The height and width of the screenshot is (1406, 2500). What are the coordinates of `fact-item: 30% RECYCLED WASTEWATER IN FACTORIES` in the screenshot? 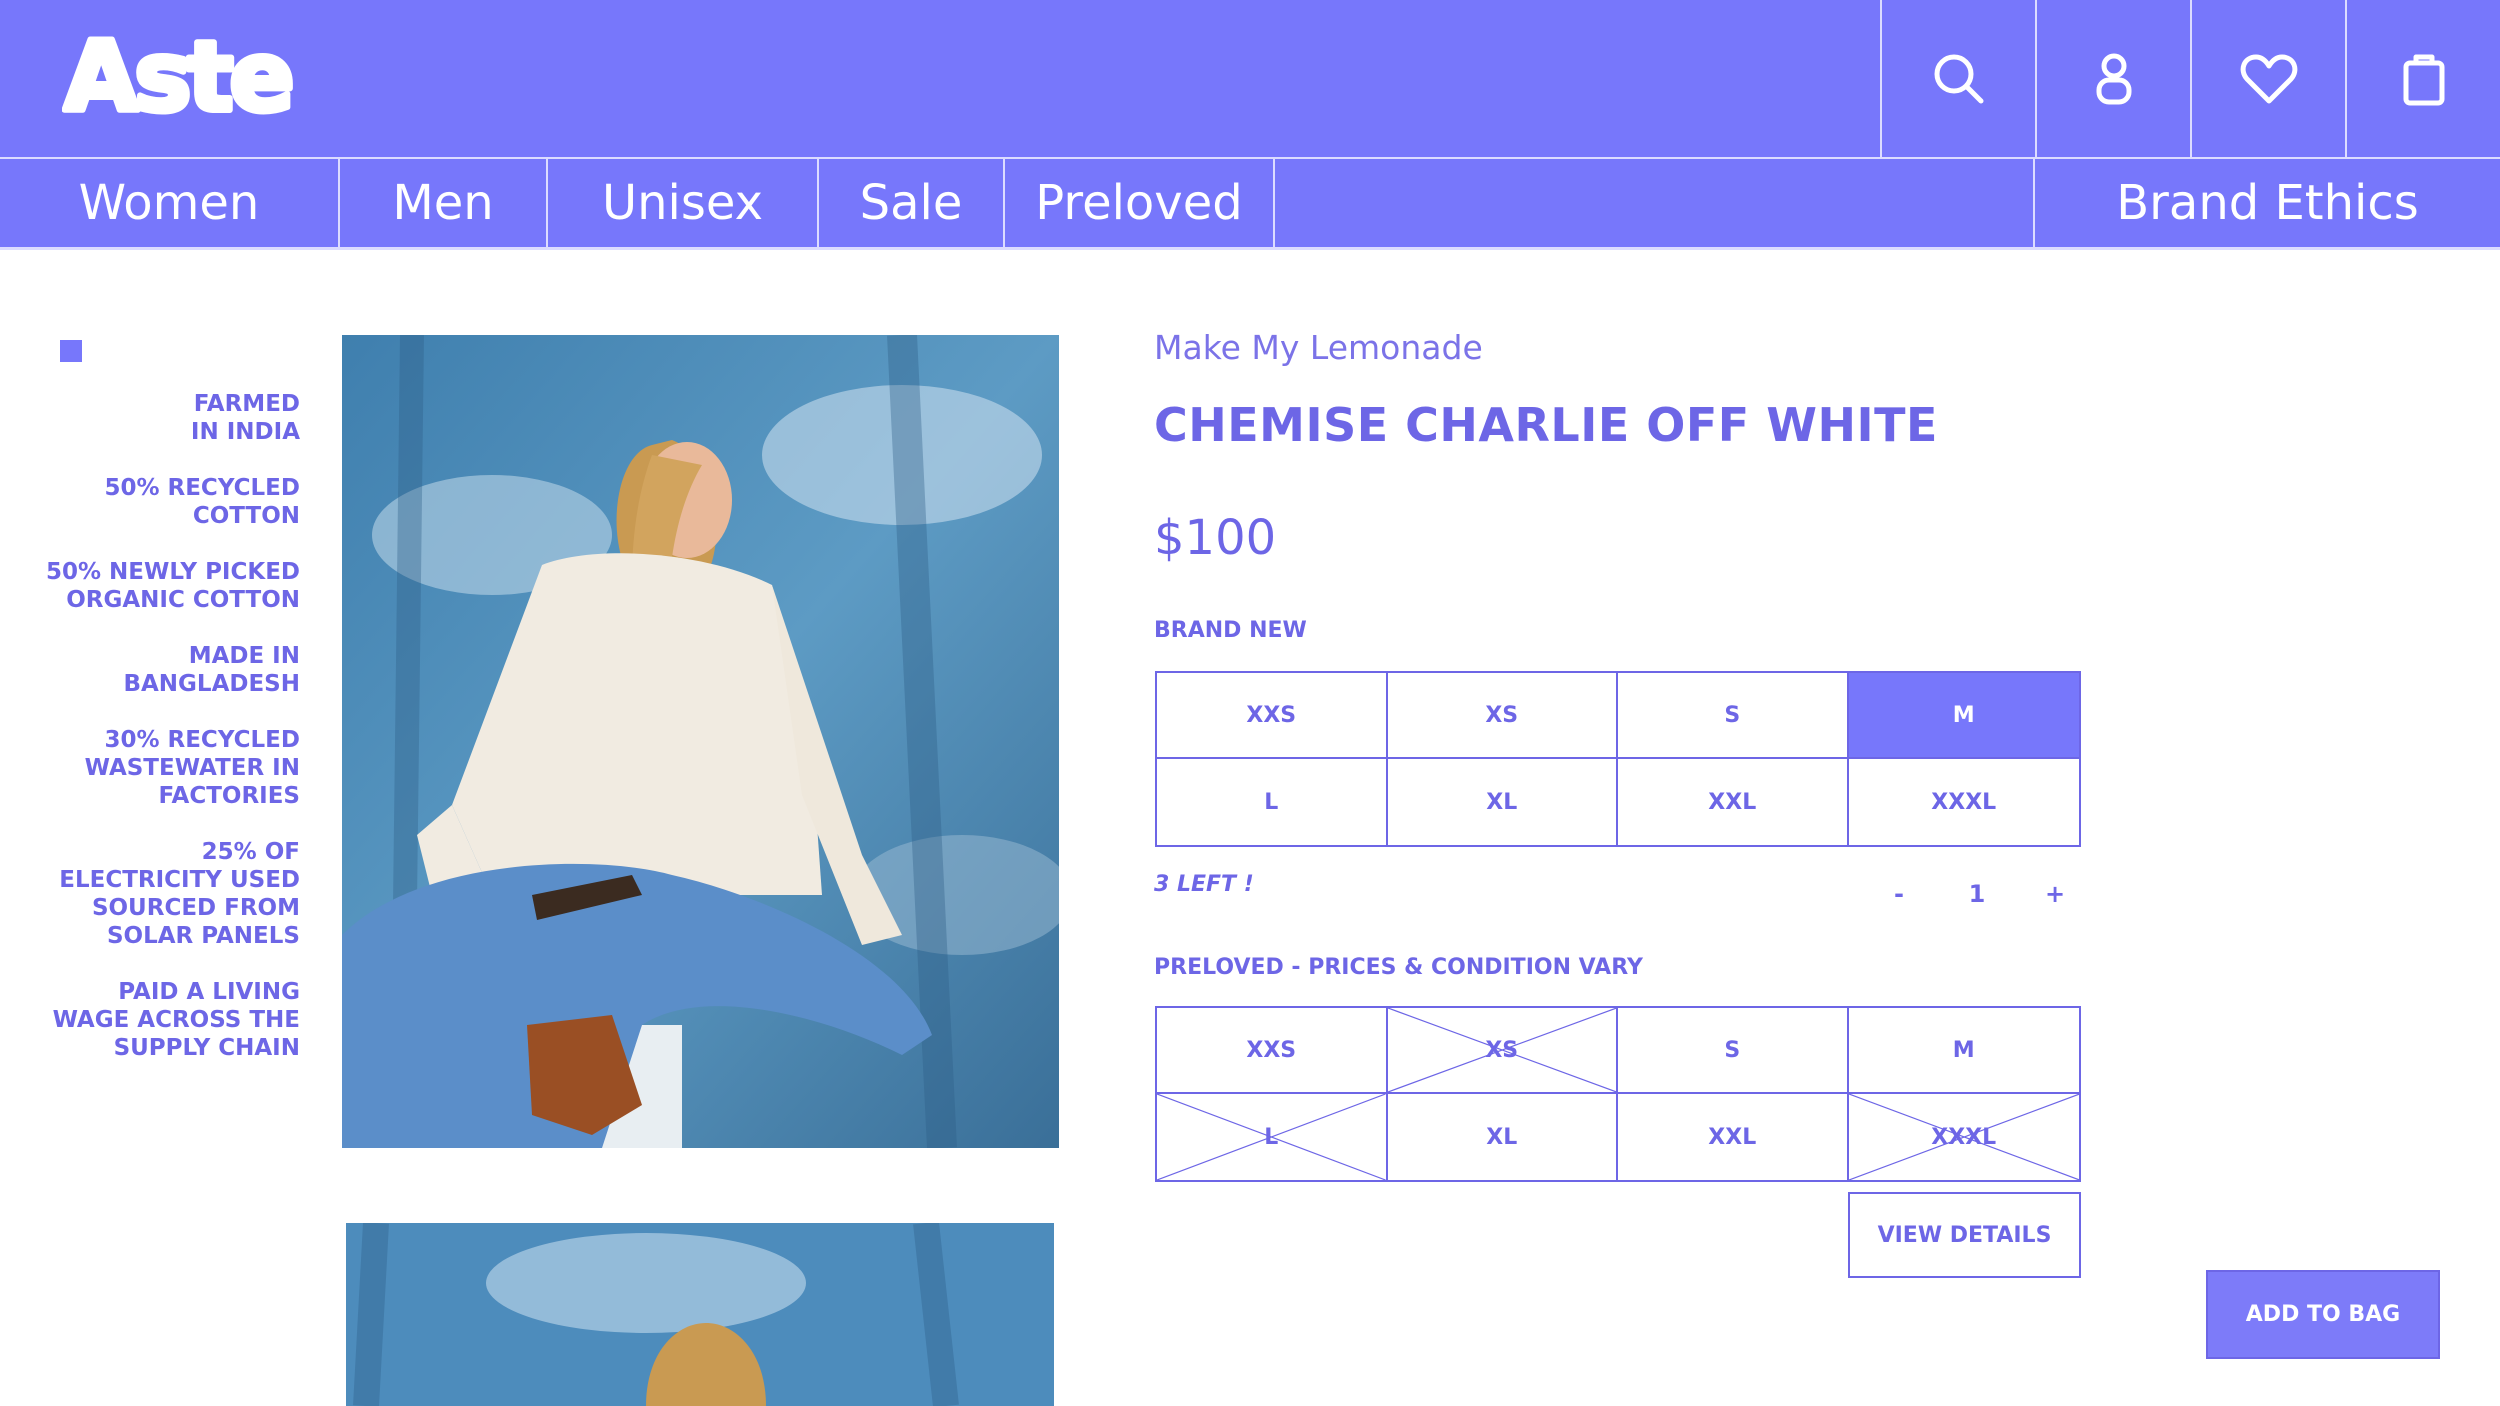 It's located at (192, 768).